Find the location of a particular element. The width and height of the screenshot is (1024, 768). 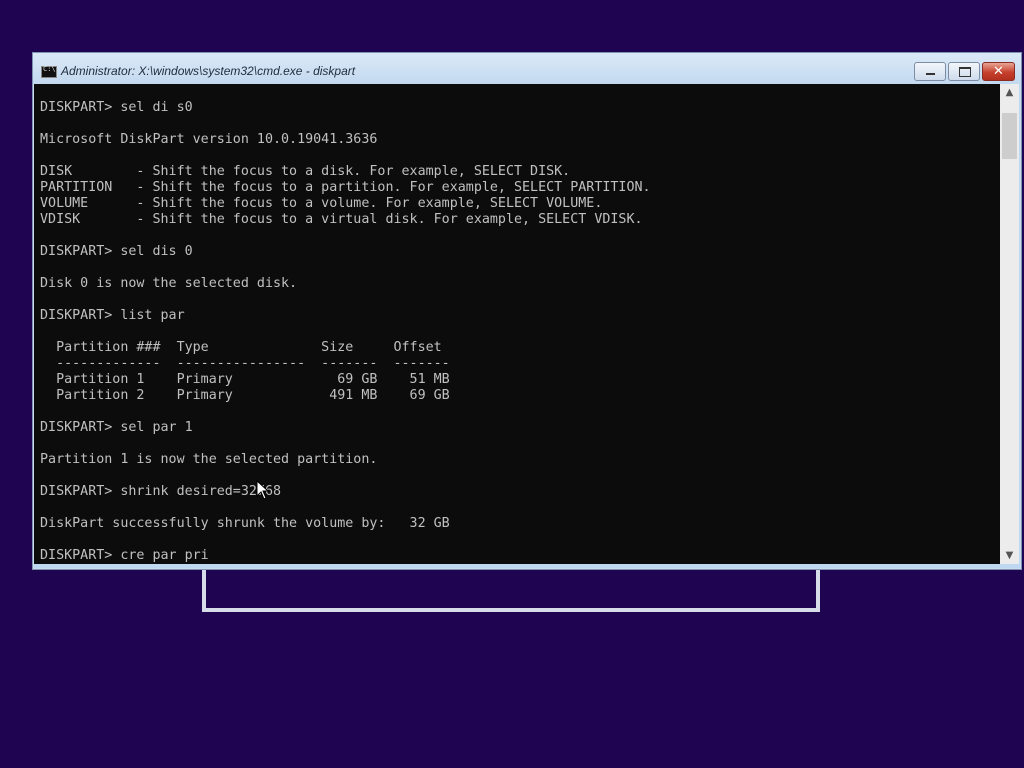

maximize-button is located at coordinates (964, 71).